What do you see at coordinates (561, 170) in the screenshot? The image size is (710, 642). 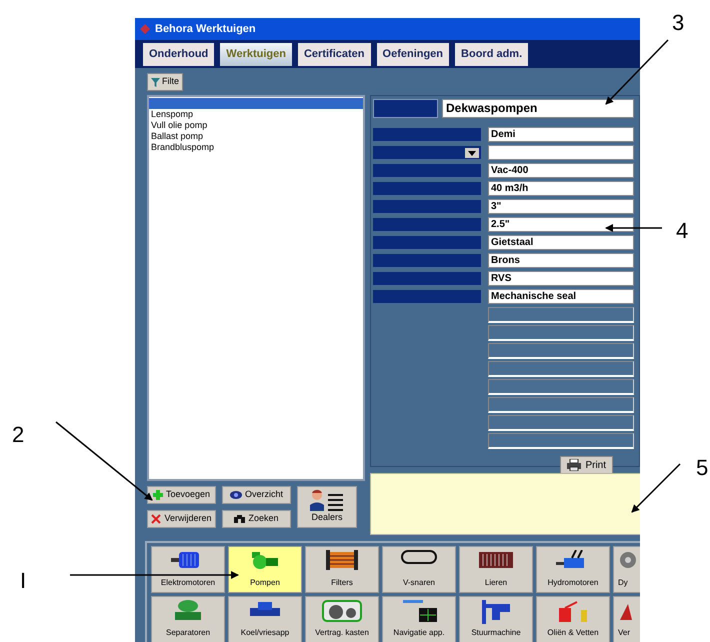 I see `value-field: Vac-400` at bounding box center [561, 170].